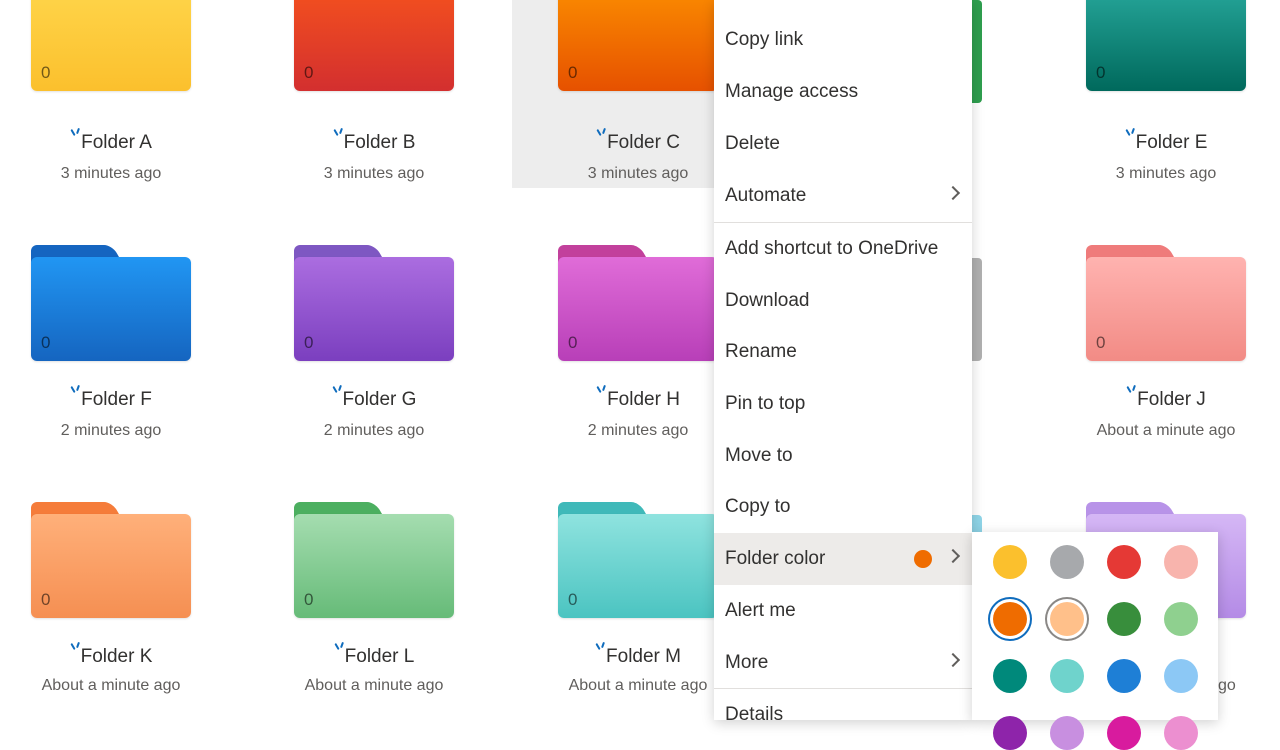 This screenshot has width=1280, height=750. What do you see at coordinates (843, 196) in the screenshot?
I see `menu-item-automate: Automate` at bounding box center [843, 196].